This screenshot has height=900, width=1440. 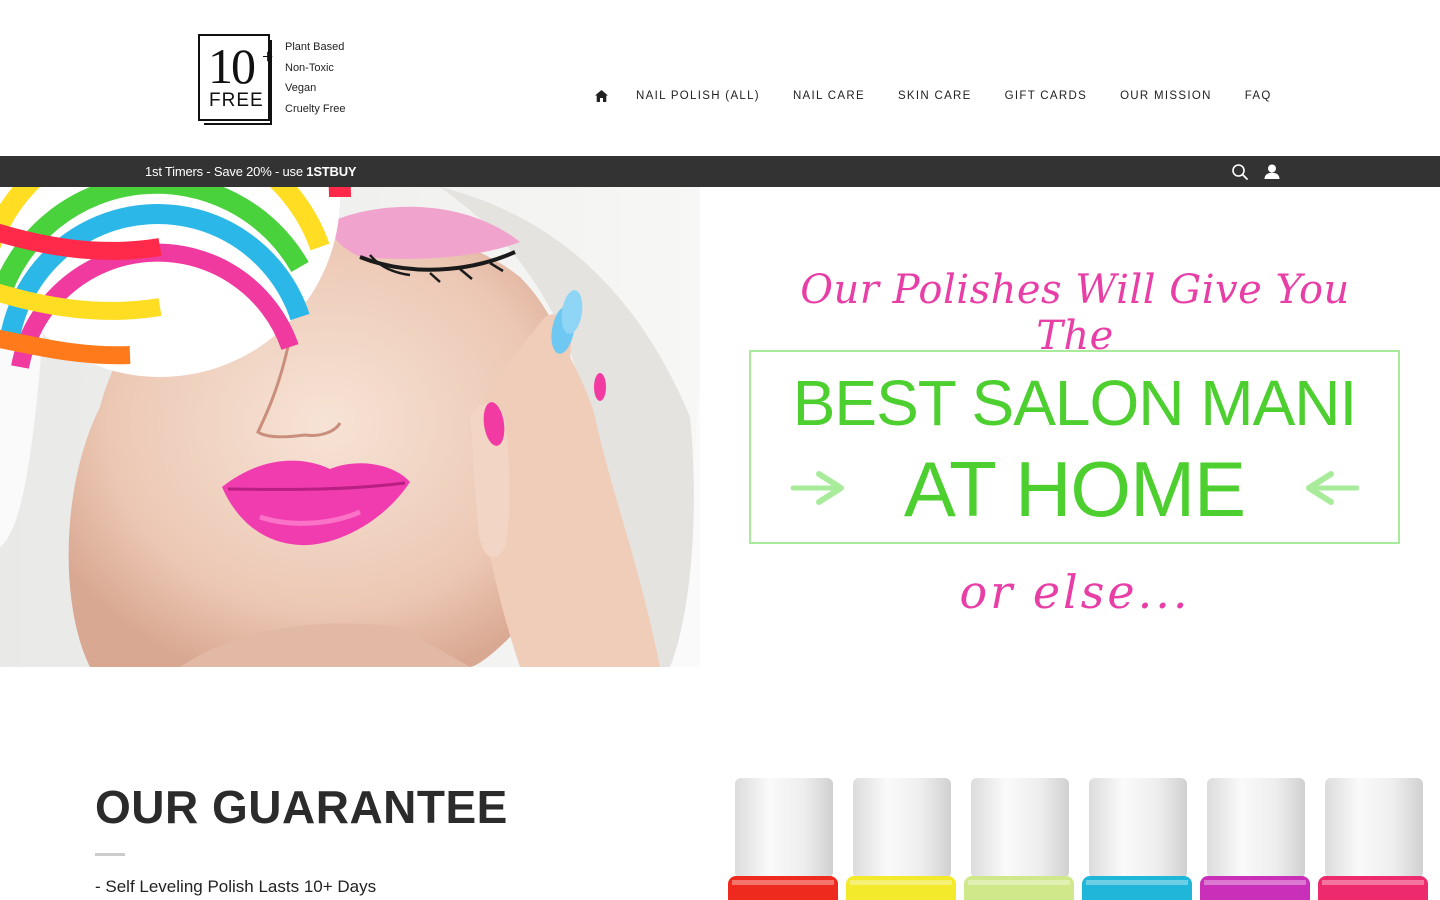 I want to click on hero-headline-line2: AT HOME, so click(x=1074, y=489).